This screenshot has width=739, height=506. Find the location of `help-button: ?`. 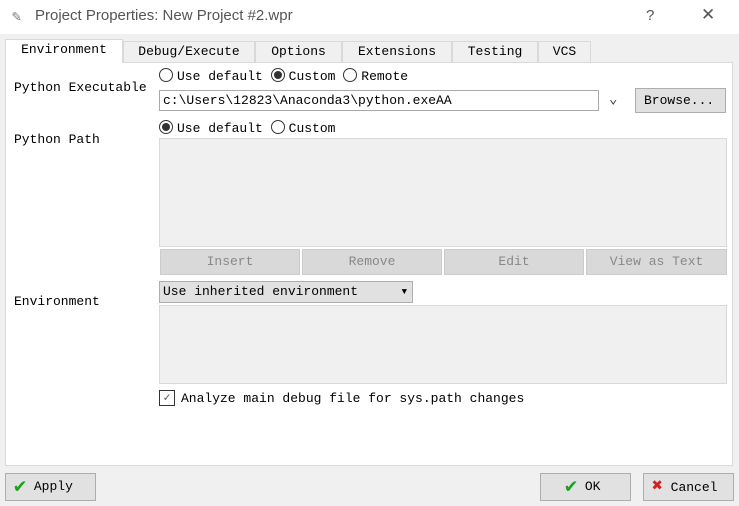

help-button: ? is located at coordinates (650, 15).